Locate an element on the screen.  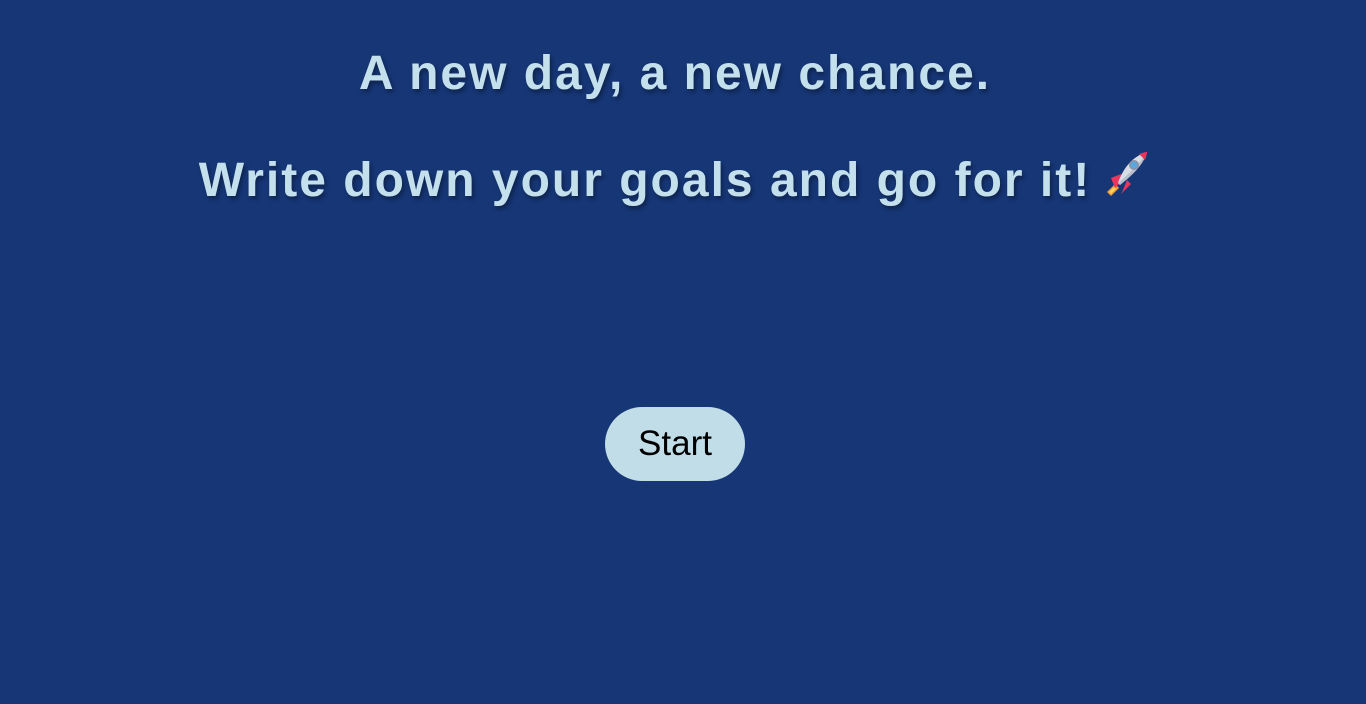
headline-line-one: A new day, a new chance. is located at coordinates (675, 73).